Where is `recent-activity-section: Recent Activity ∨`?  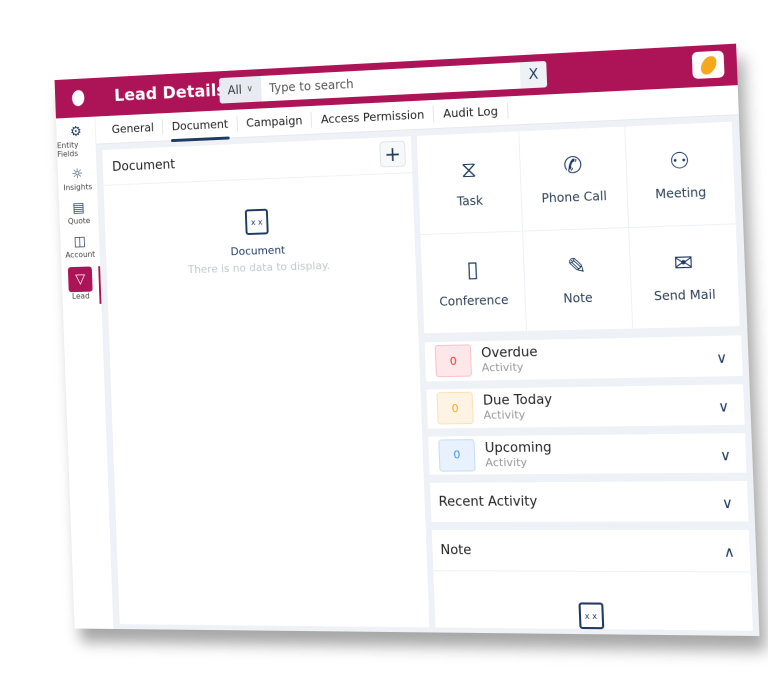
recent-activity-section: Recent Activity ∨ is located at coordinates (589, 501).